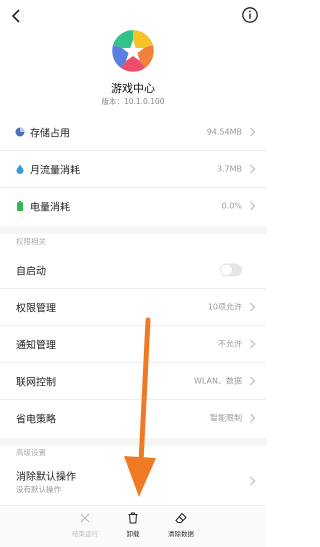 This screenshot has width=320, height=547. I want to click on game-center-app-icon, so click(133, 51).